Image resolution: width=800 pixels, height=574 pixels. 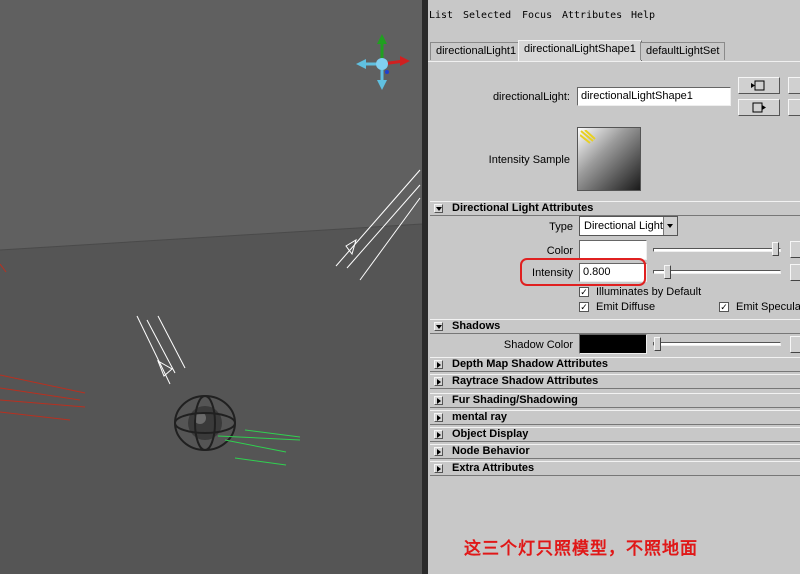 I want to click on show-hide-button, so click(x=794, y=107).